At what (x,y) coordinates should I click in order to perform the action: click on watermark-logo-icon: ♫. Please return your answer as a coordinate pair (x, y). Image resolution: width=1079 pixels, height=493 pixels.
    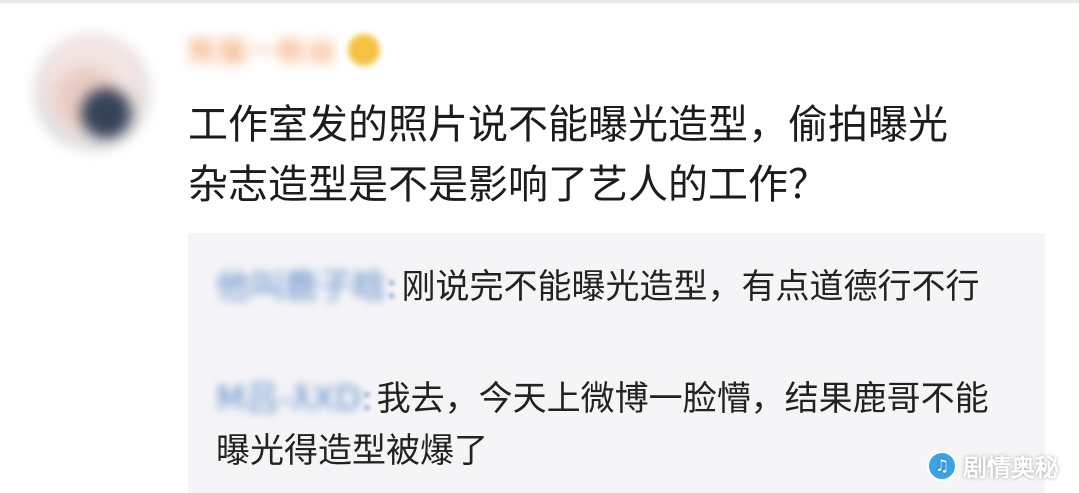
    Looking at the image, I should click on (942, 465).